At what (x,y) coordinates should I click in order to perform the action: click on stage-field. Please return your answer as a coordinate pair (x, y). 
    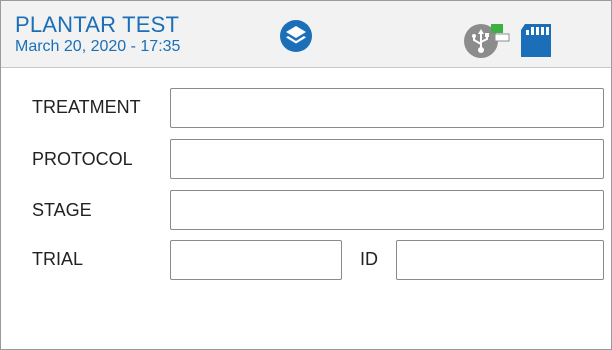
    Looking at the image, I should click on (387, 210).